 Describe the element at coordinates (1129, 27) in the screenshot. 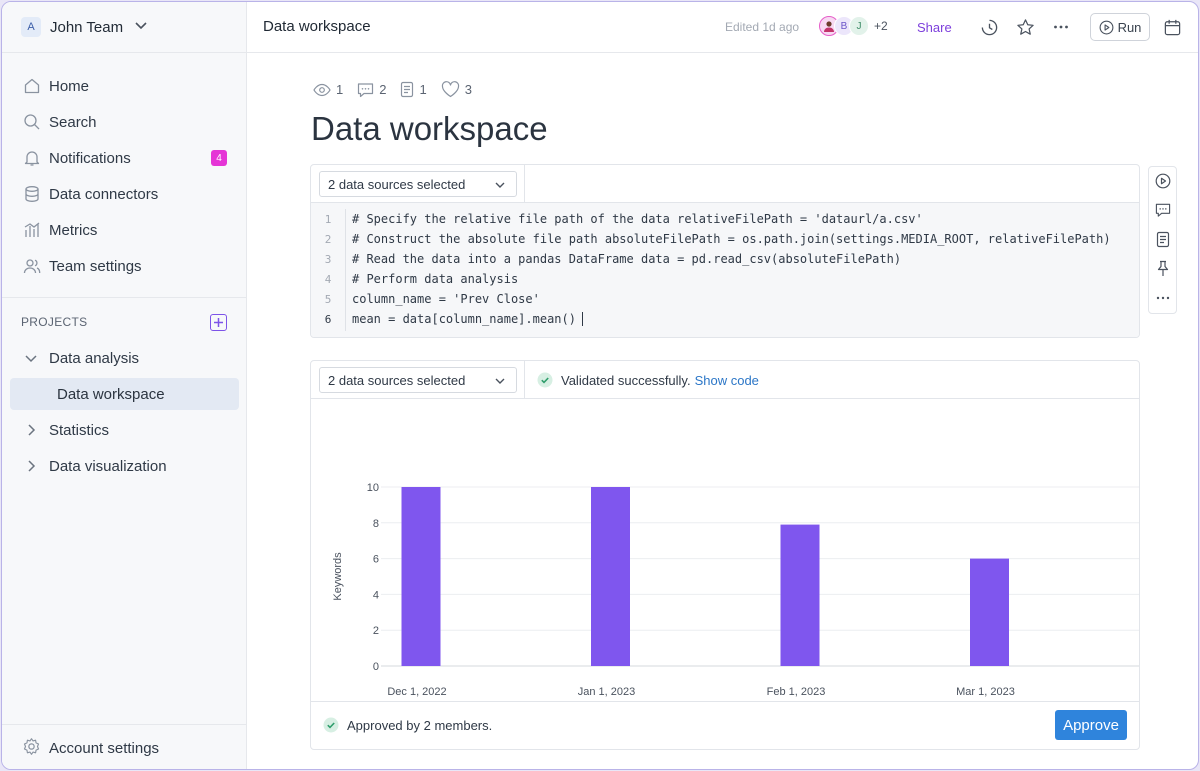

I see `run-label: Run` at that location.